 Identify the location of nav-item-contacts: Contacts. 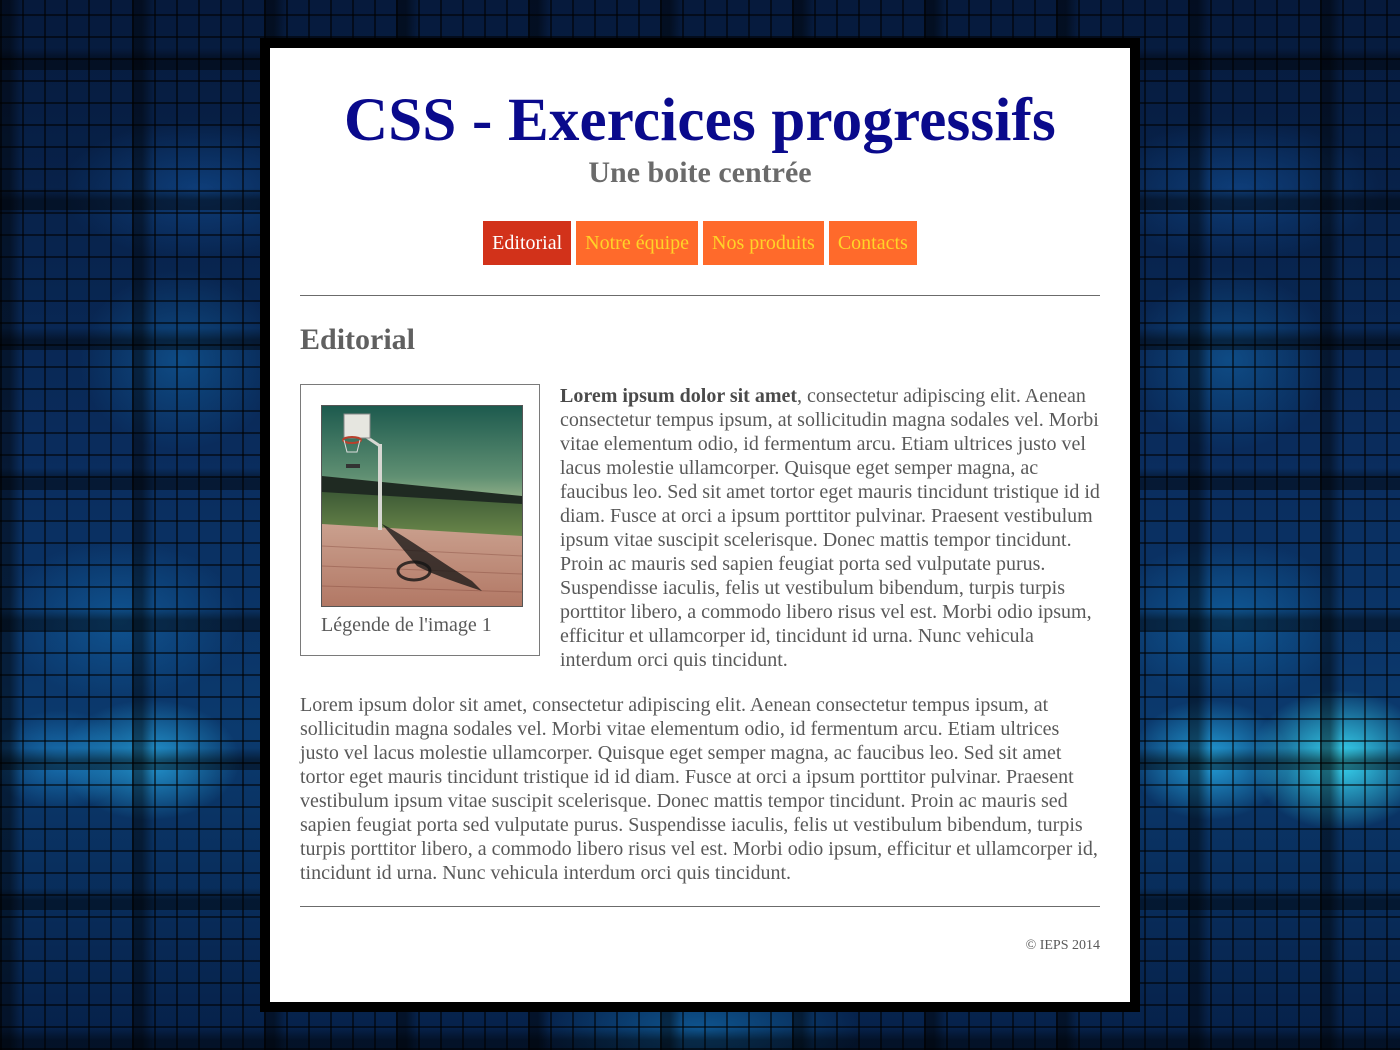
(872, 243).